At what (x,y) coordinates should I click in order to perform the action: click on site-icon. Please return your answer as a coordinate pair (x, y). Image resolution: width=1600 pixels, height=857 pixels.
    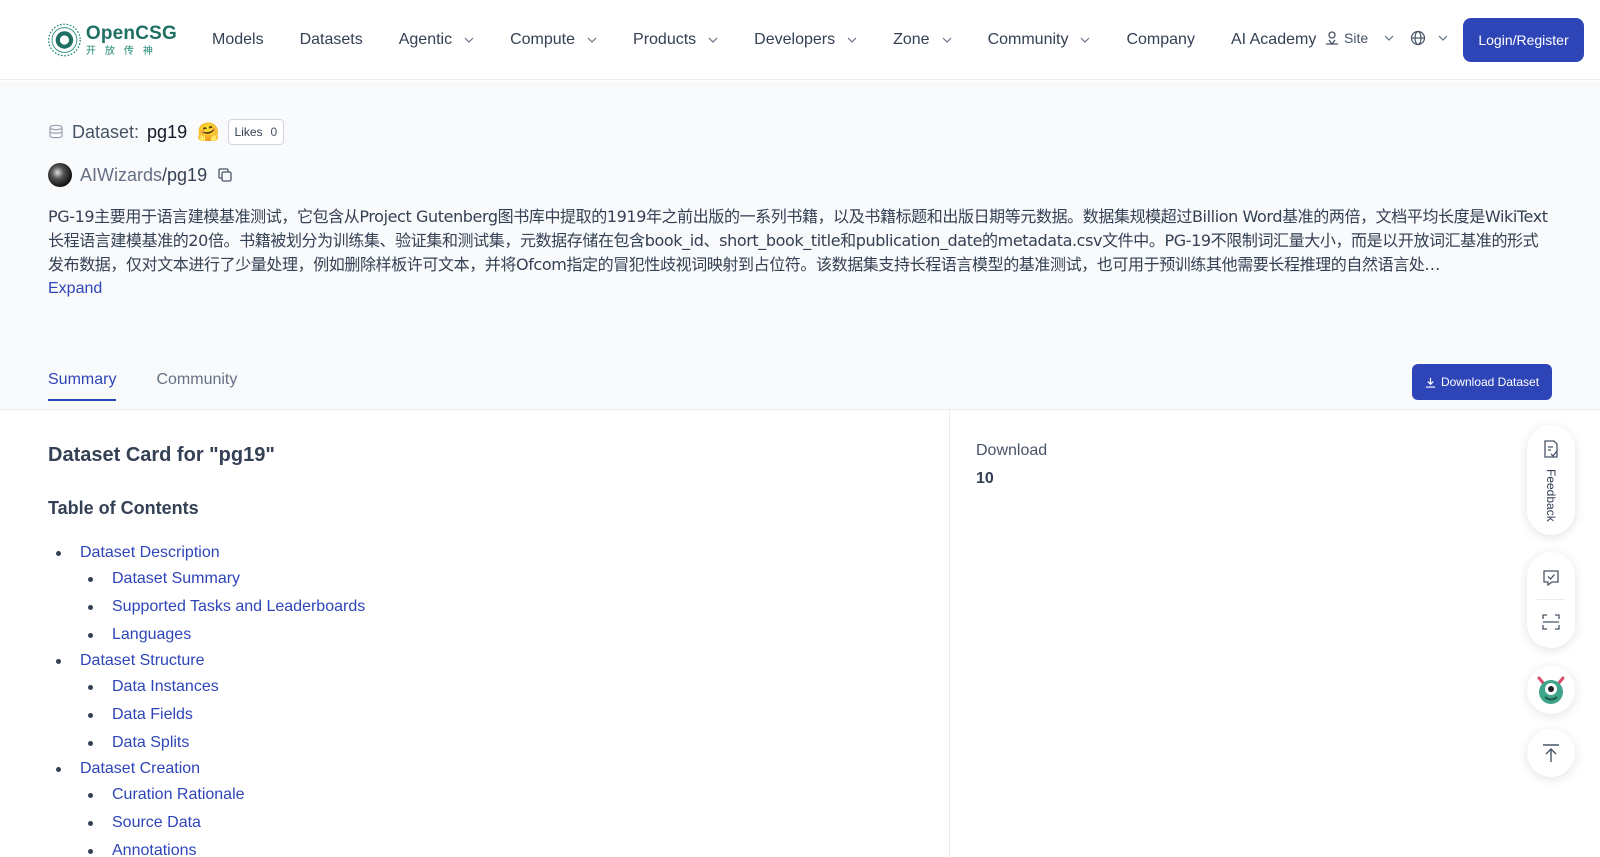
    Looking at the image, I should click on (1332, 38).